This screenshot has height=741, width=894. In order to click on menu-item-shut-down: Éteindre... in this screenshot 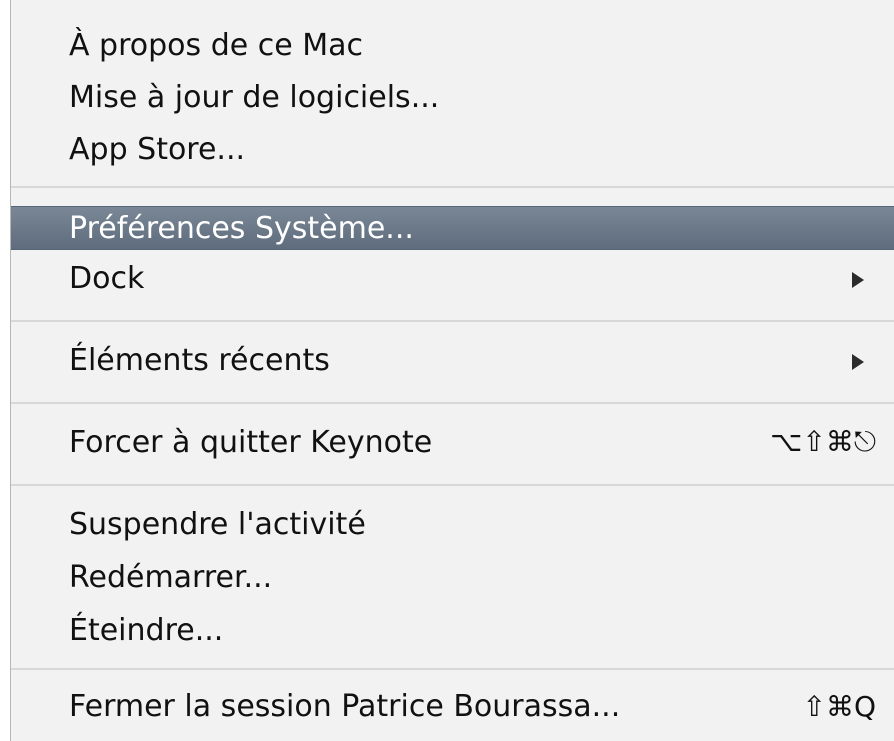, I will do `click(452, 630)`.